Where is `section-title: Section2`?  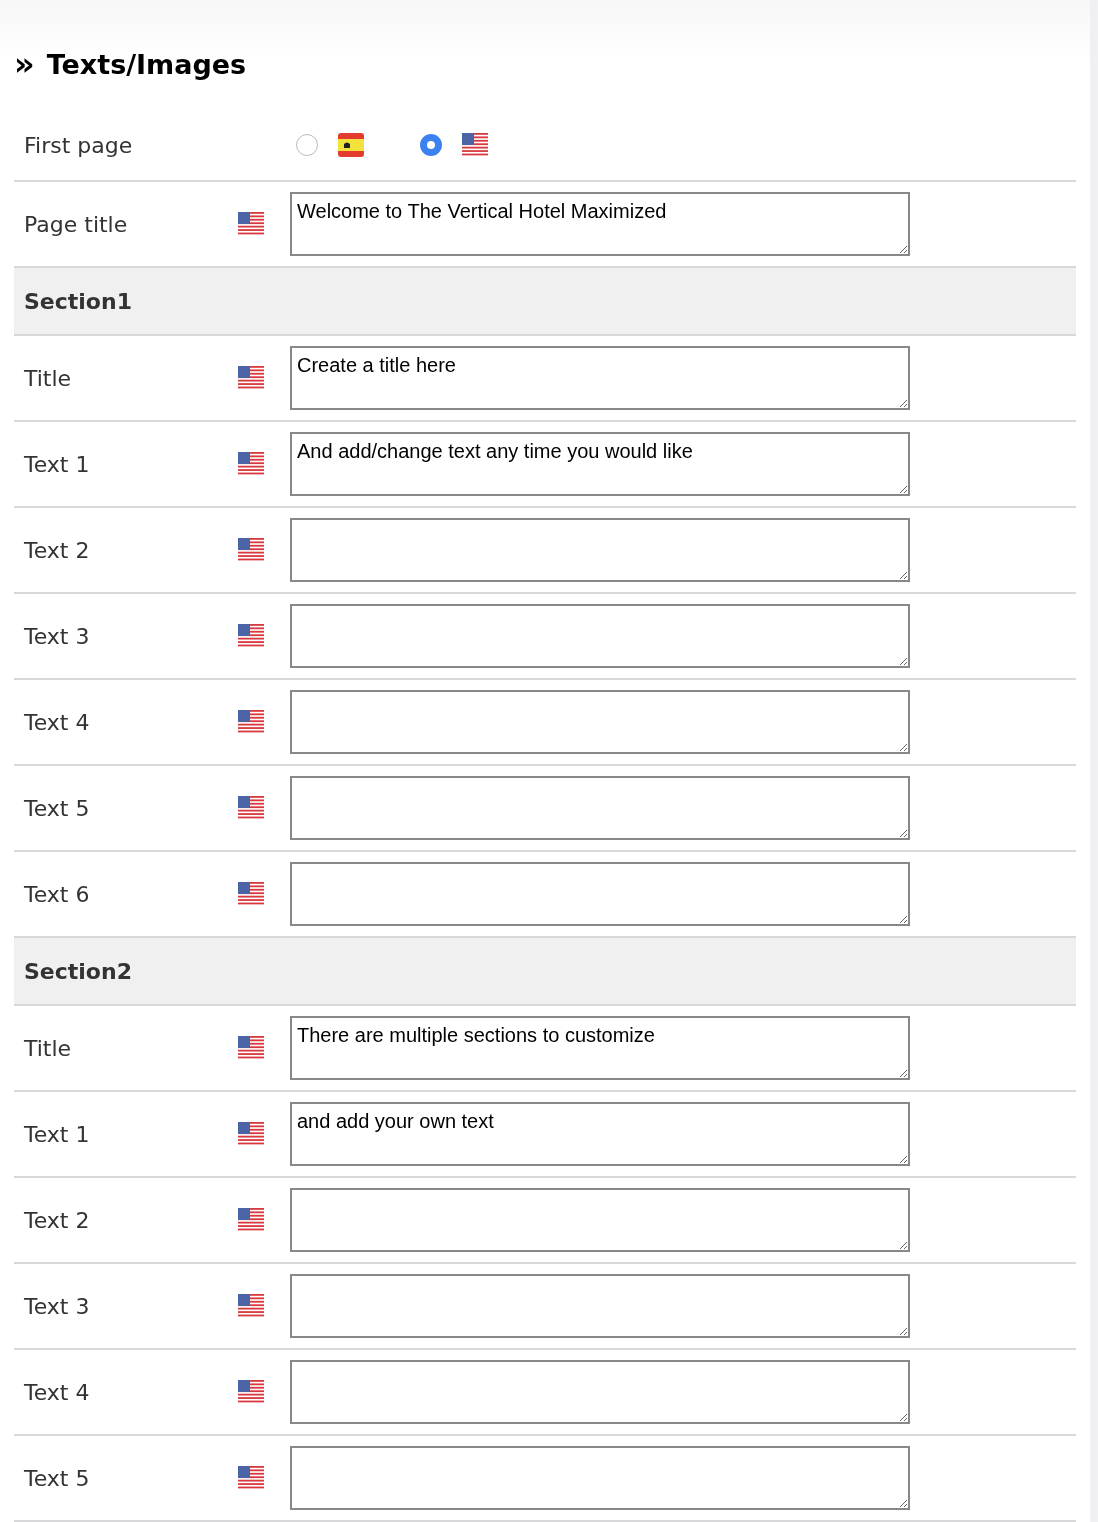
section-title: Section2 is located at coordinates (78, 971).